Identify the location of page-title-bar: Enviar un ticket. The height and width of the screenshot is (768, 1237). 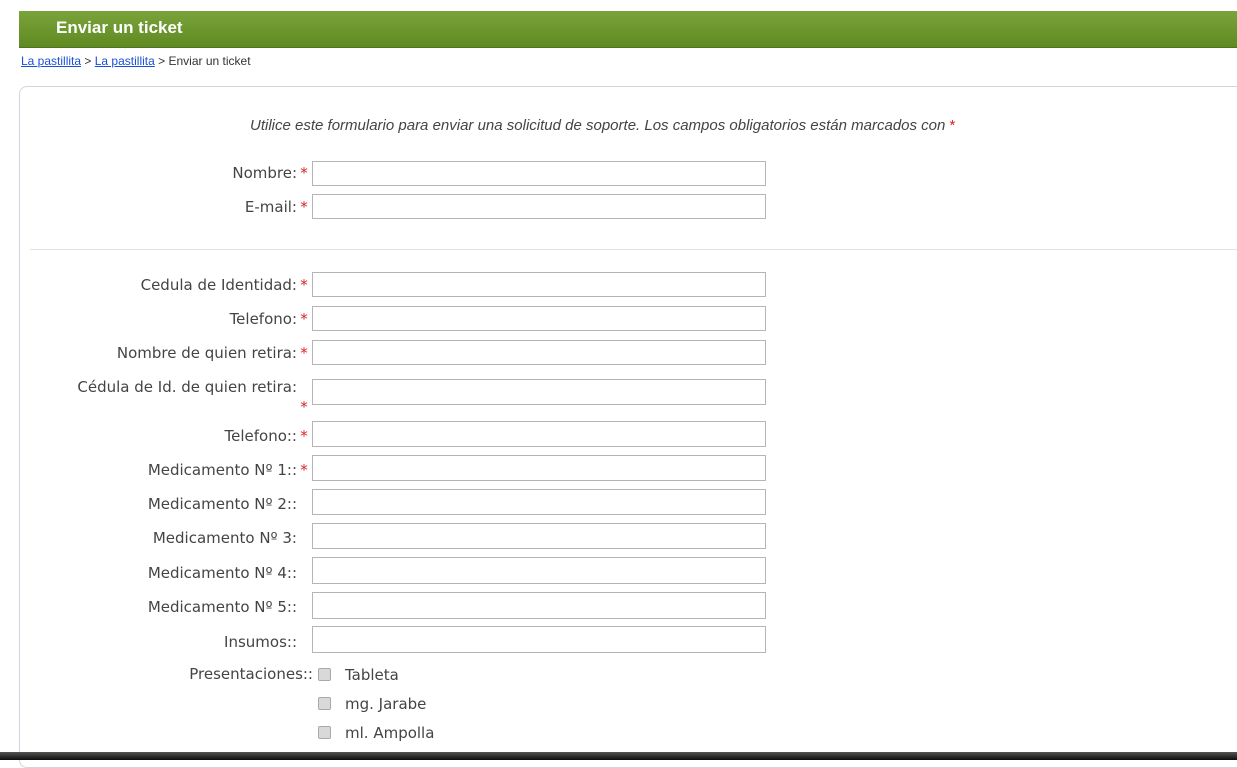
(628, 29).